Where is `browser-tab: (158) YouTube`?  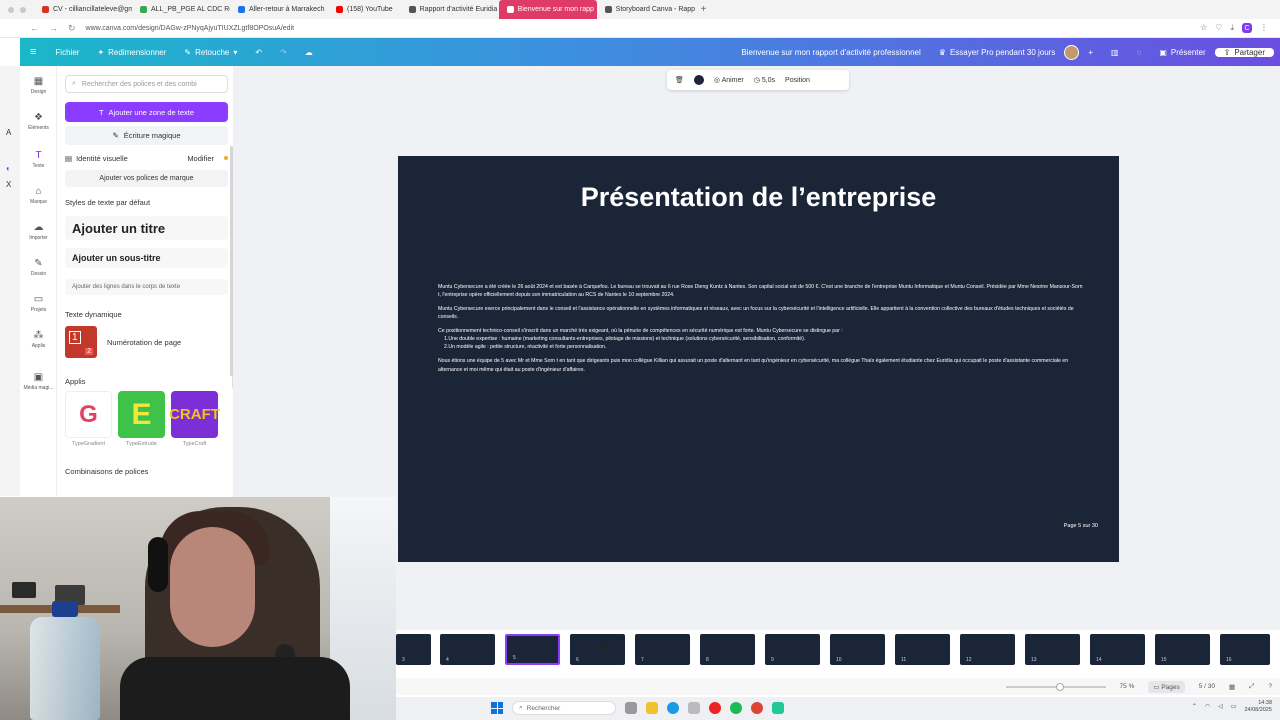 browser-tab: (158) YouTube is located at coordinates (364, 9).